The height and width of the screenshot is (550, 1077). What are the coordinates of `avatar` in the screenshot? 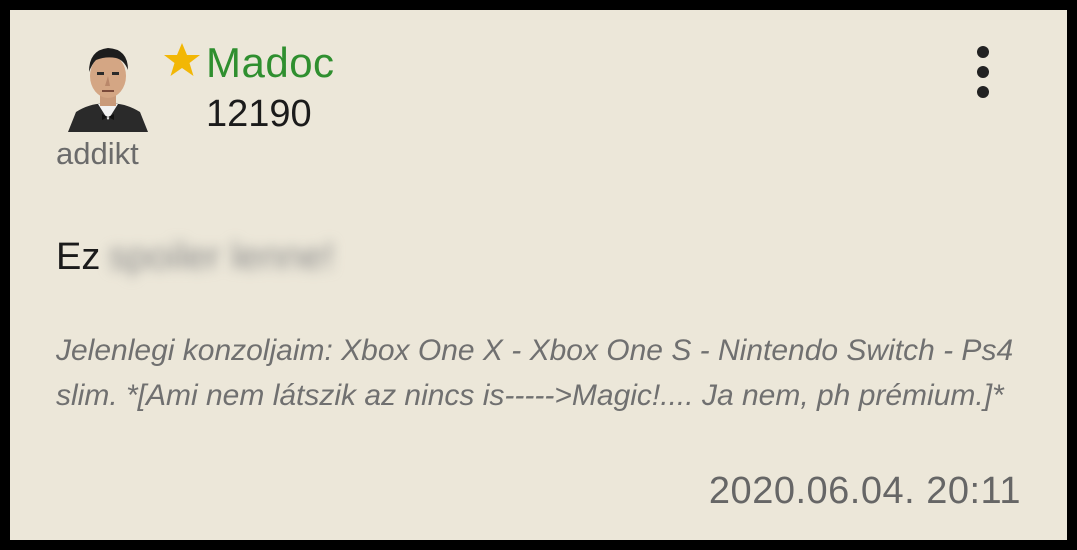 It's located at (108, 85).